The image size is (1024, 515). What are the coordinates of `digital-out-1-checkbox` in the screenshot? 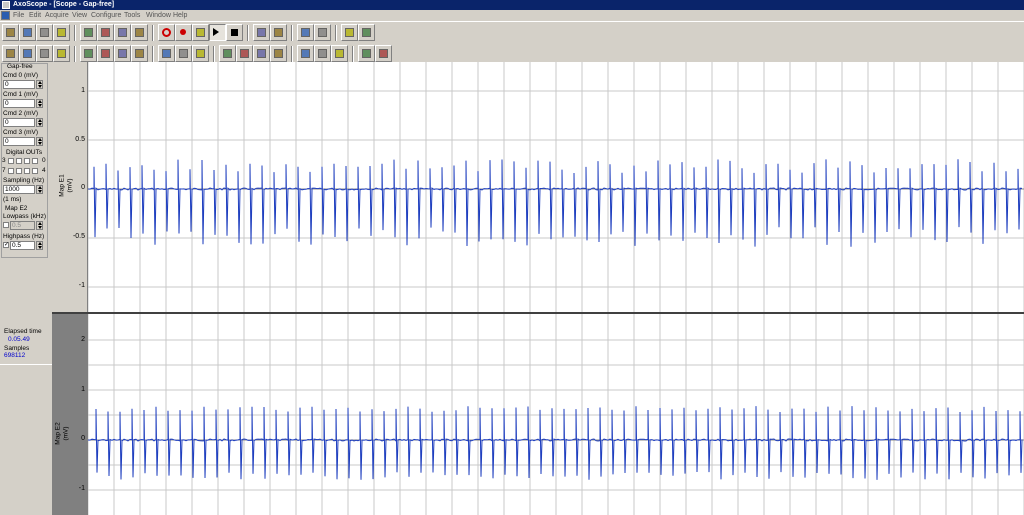 It's located at (27, 161).